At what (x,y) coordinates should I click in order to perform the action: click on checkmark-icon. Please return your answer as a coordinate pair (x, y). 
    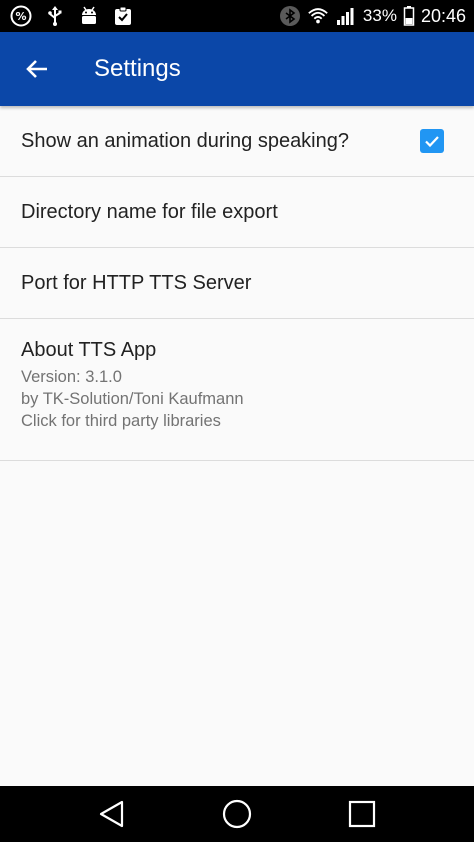
    Looking at the image, I should click on (432, 142).